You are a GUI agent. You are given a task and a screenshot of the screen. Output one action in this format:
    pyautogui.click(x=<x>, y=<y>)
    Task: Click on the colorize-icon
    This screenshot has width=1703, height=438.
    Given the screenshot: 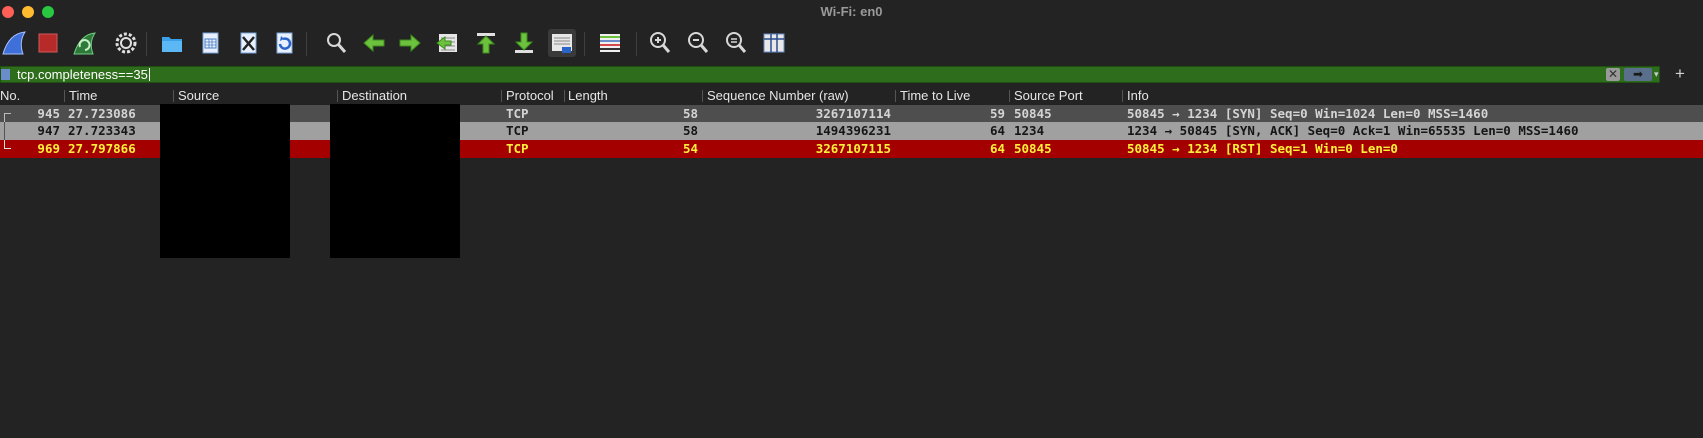 What is the action you would take?
    pyautogui.click(x=610, y=43)
    